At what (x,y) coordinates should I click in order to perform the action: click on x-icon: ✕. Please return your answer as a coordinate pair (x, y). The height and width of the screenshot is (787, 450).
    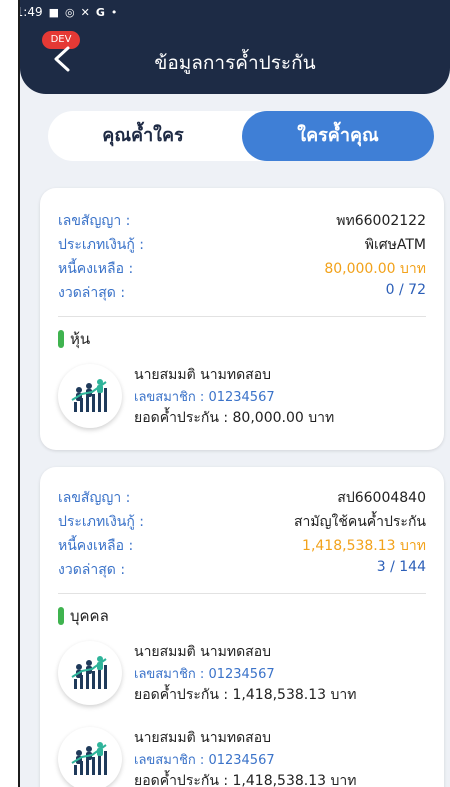
    Looking at the image, I should click on (85, 12).